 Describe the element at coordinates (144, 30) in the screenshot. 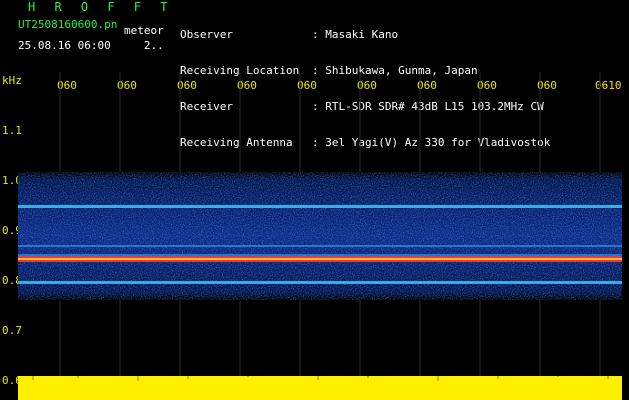

I see `mode-label: meteor` at that location.